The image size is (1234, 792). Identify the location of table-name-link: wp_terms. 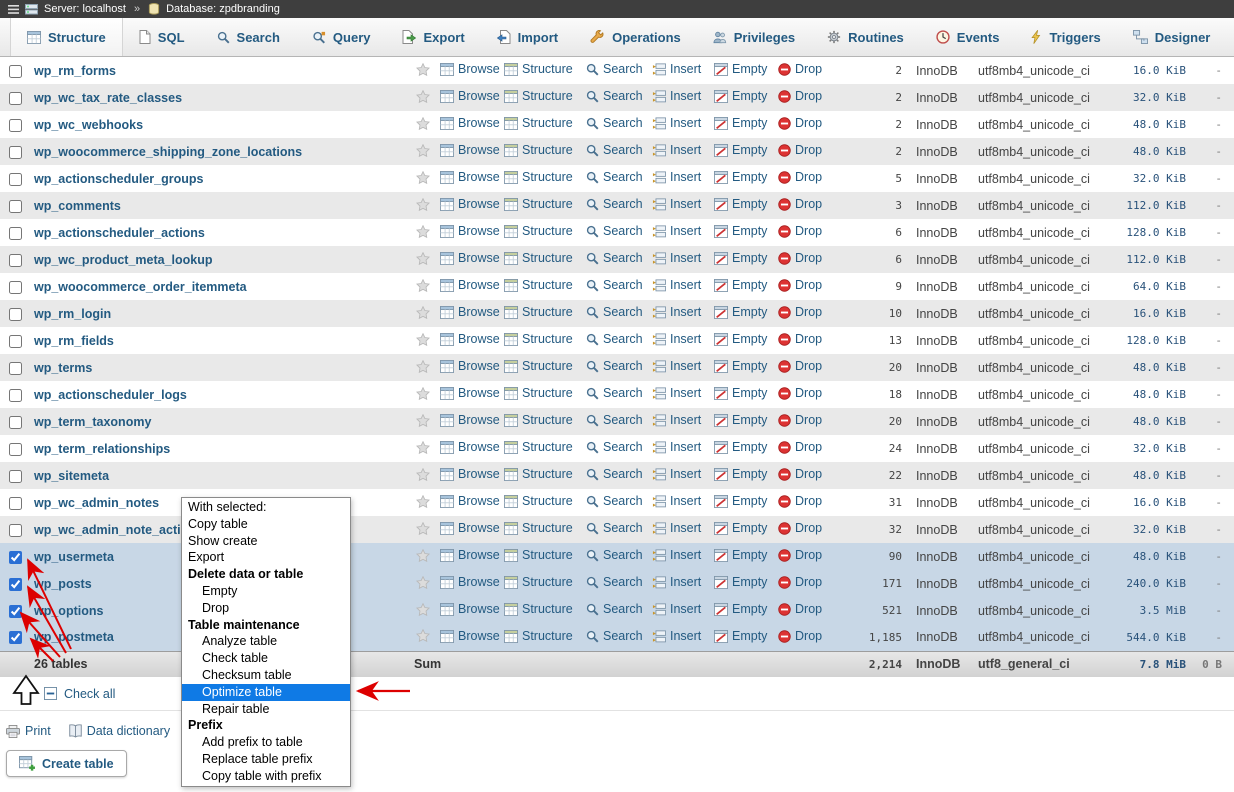
(63, 368).